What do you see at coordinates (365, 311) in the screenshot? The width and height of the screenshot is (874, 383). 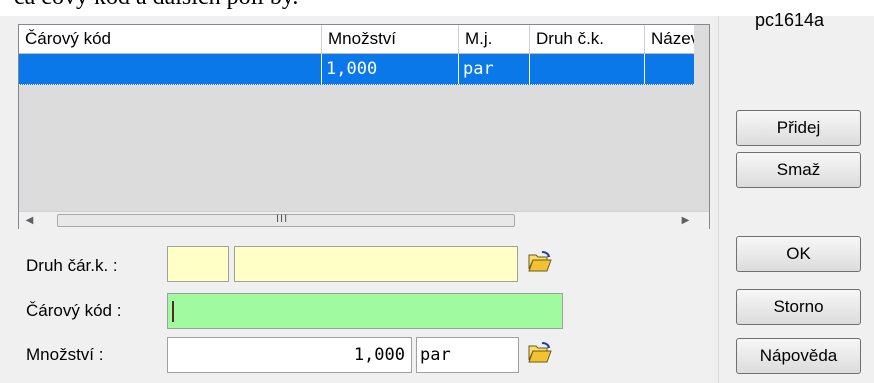 I see `barcode-input` at bounding box center [365, 311].